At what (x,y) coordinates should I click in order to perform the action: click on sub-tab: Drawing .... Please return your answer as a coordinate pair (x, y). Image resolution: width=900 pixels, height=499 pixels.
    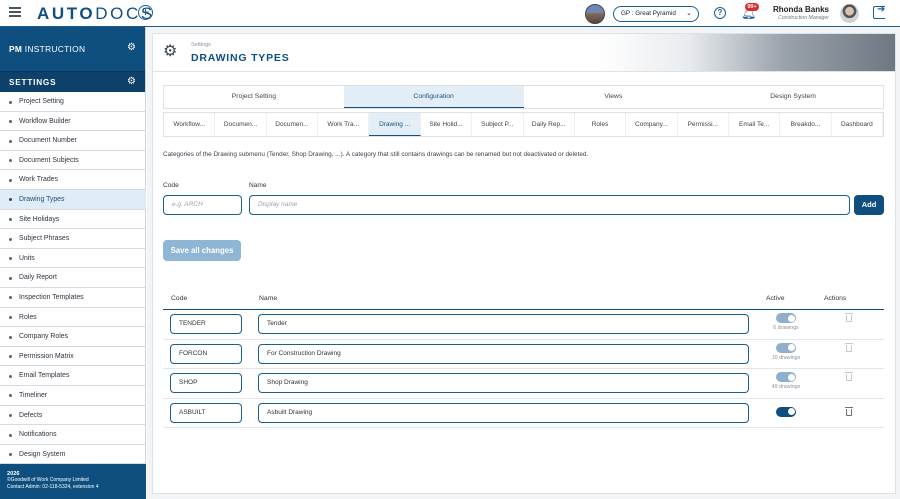
    Looking at the image, I should click on (395, 124).